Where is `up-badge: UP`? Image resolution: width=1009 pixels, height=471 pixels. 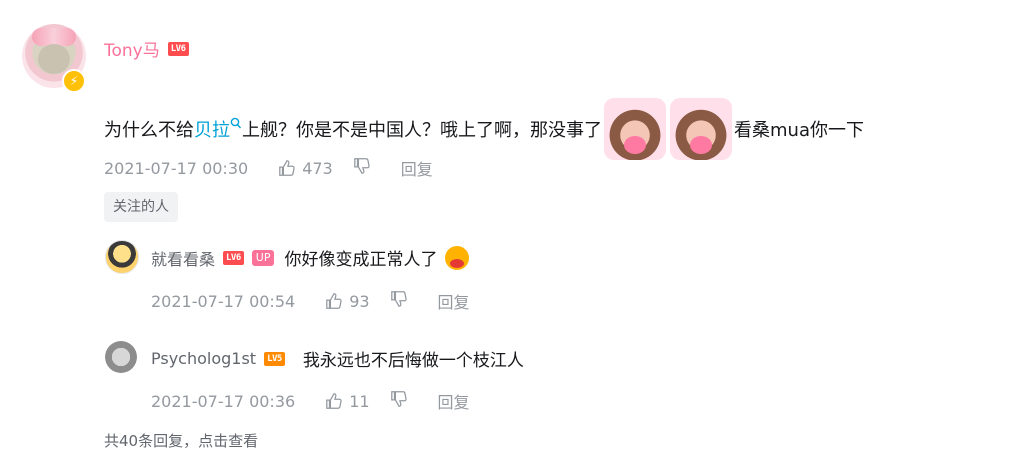 up-badge: UP is located at coordinates (263, 257).